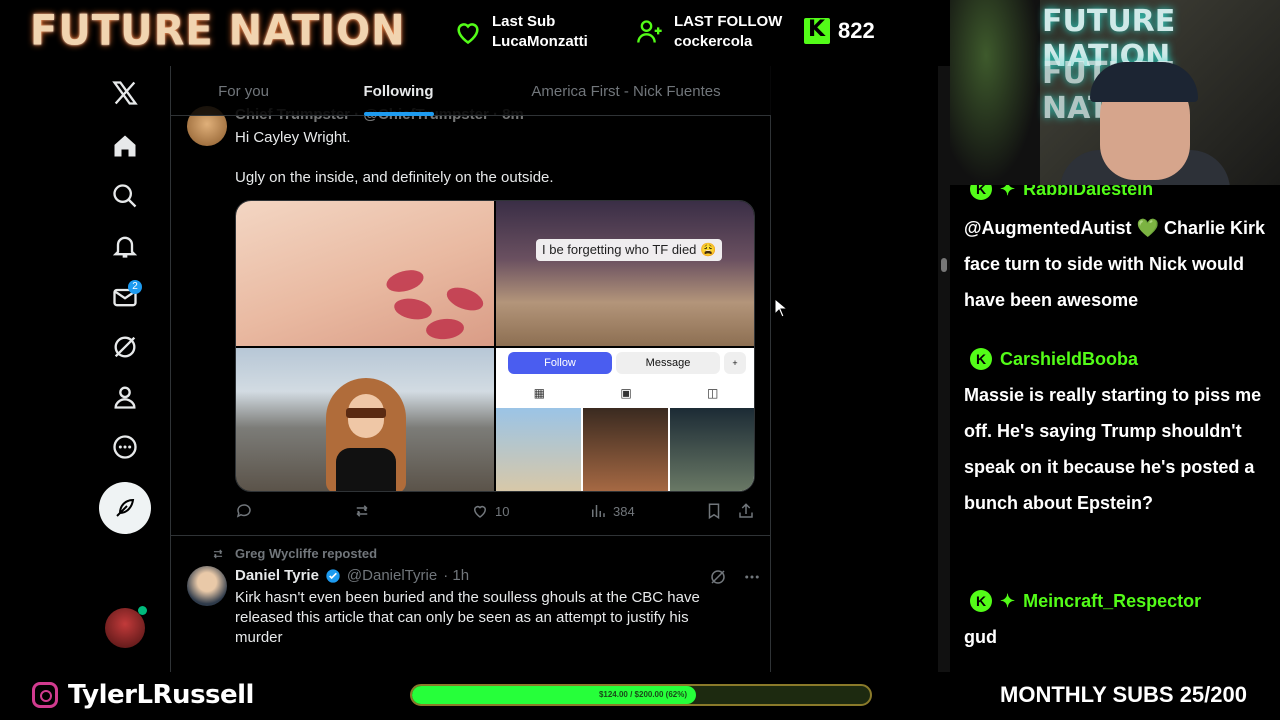  Describe the element at coordinates (125, 93) in the screenshot. I see `x-logo-icon` at that location.